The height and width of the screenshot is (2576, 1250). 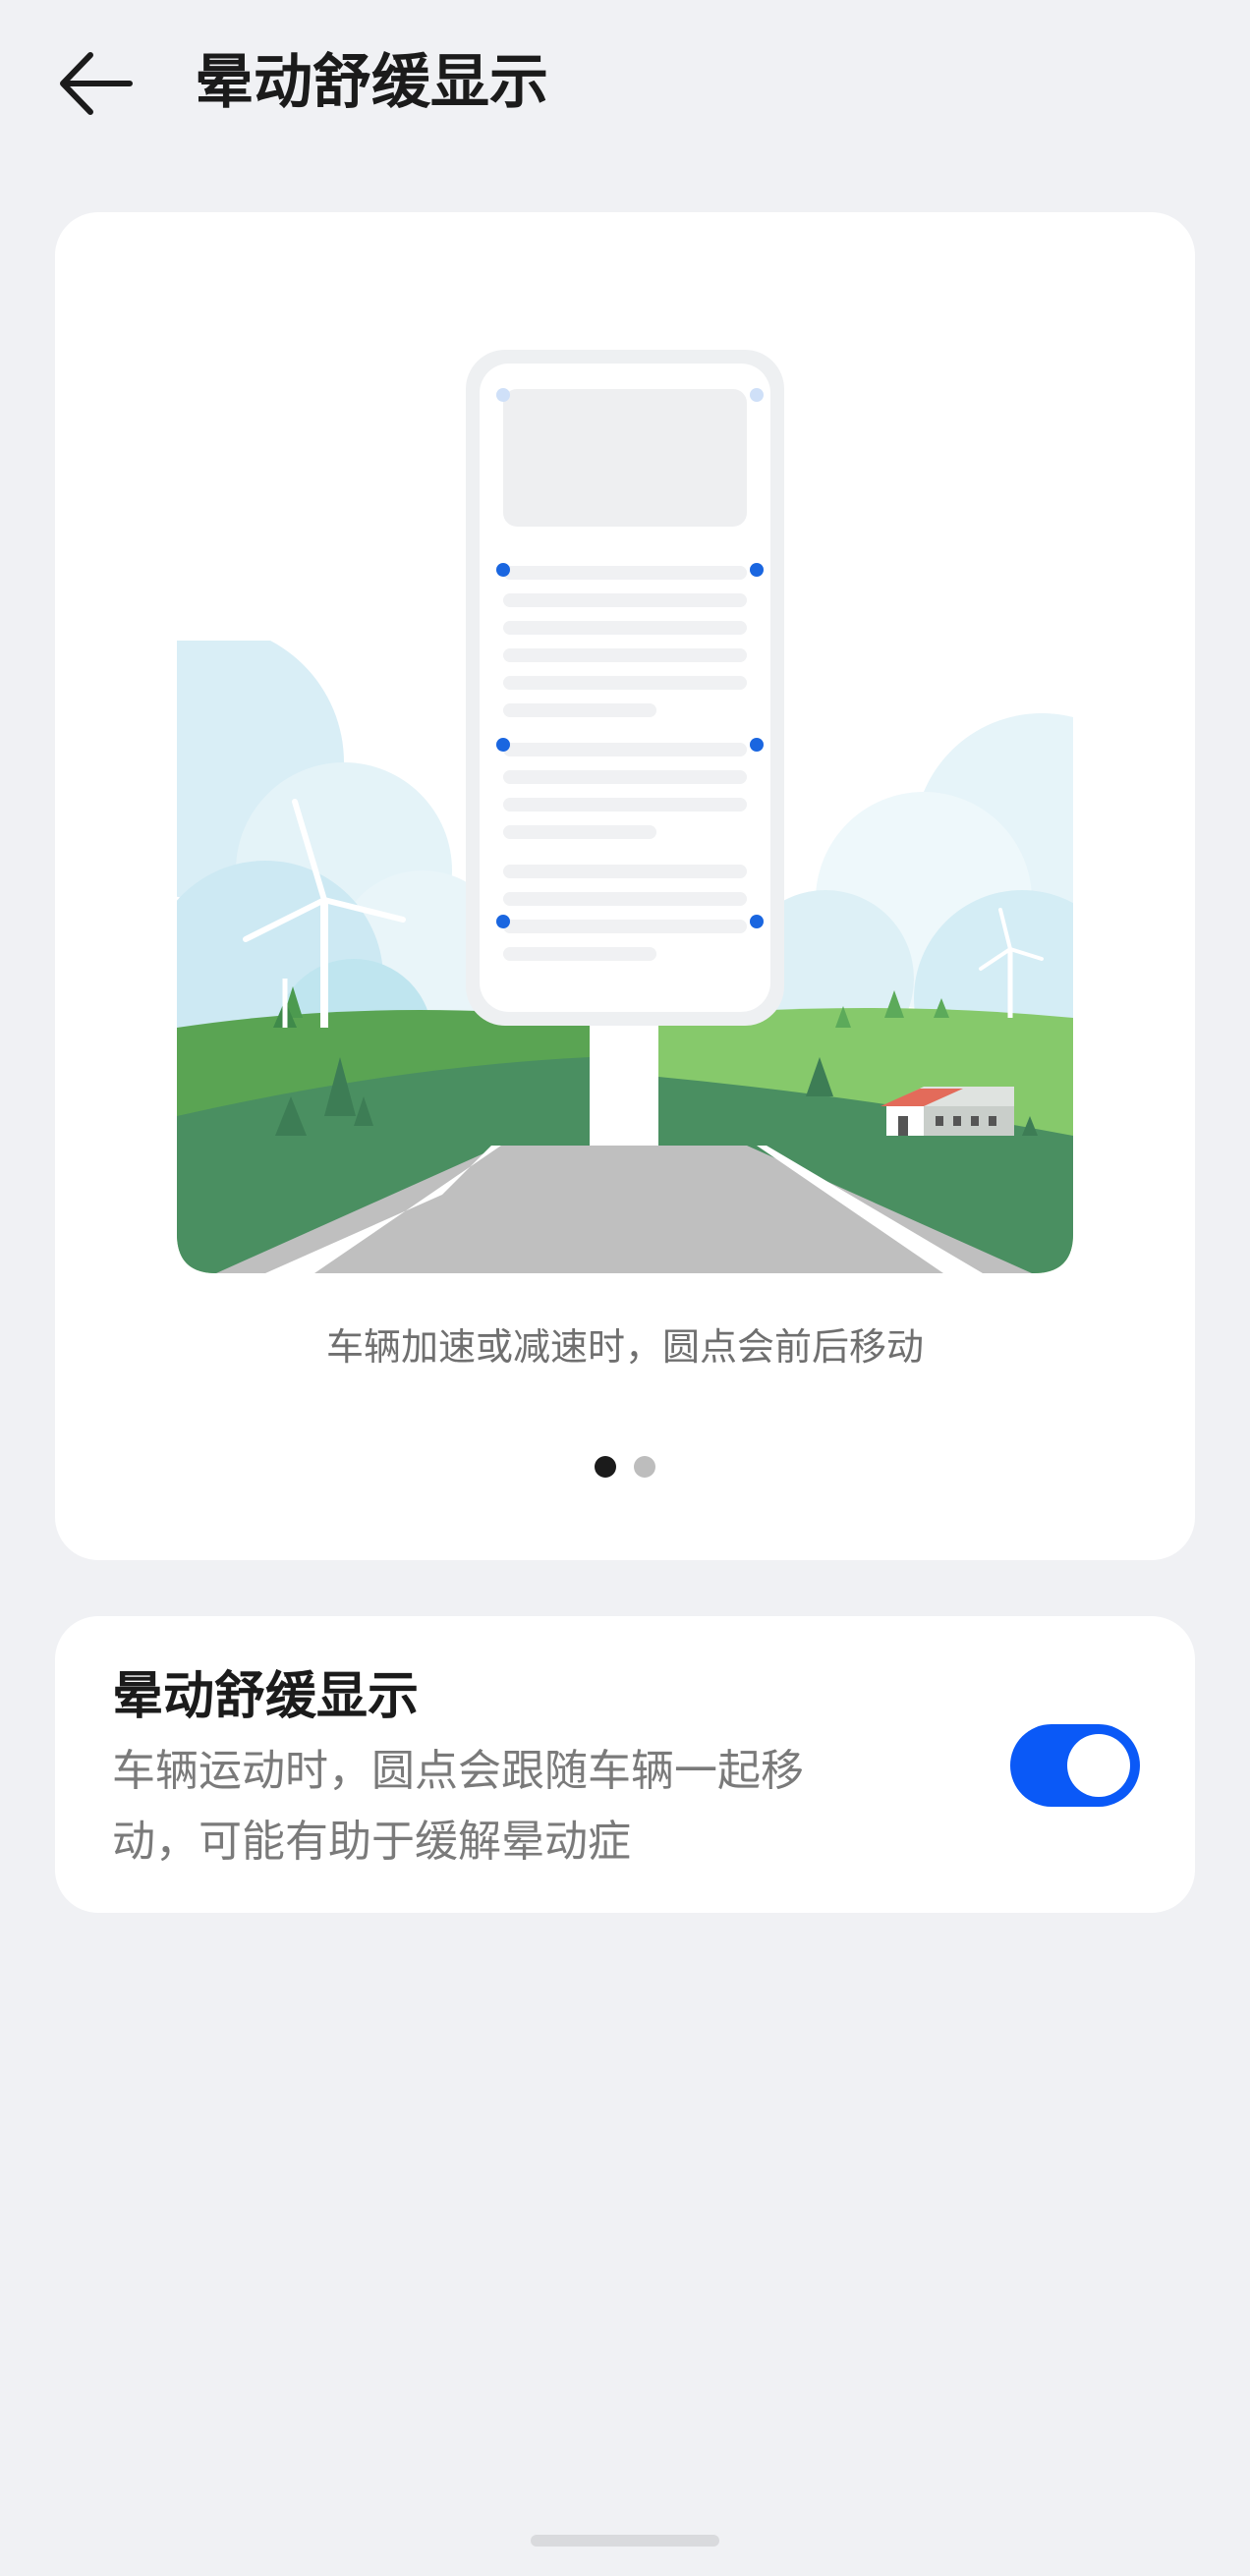 I want to click on setting-description-line-1: 车辆运动时，圆点会跟随车辆一起移, so click(x=458, y=1771).